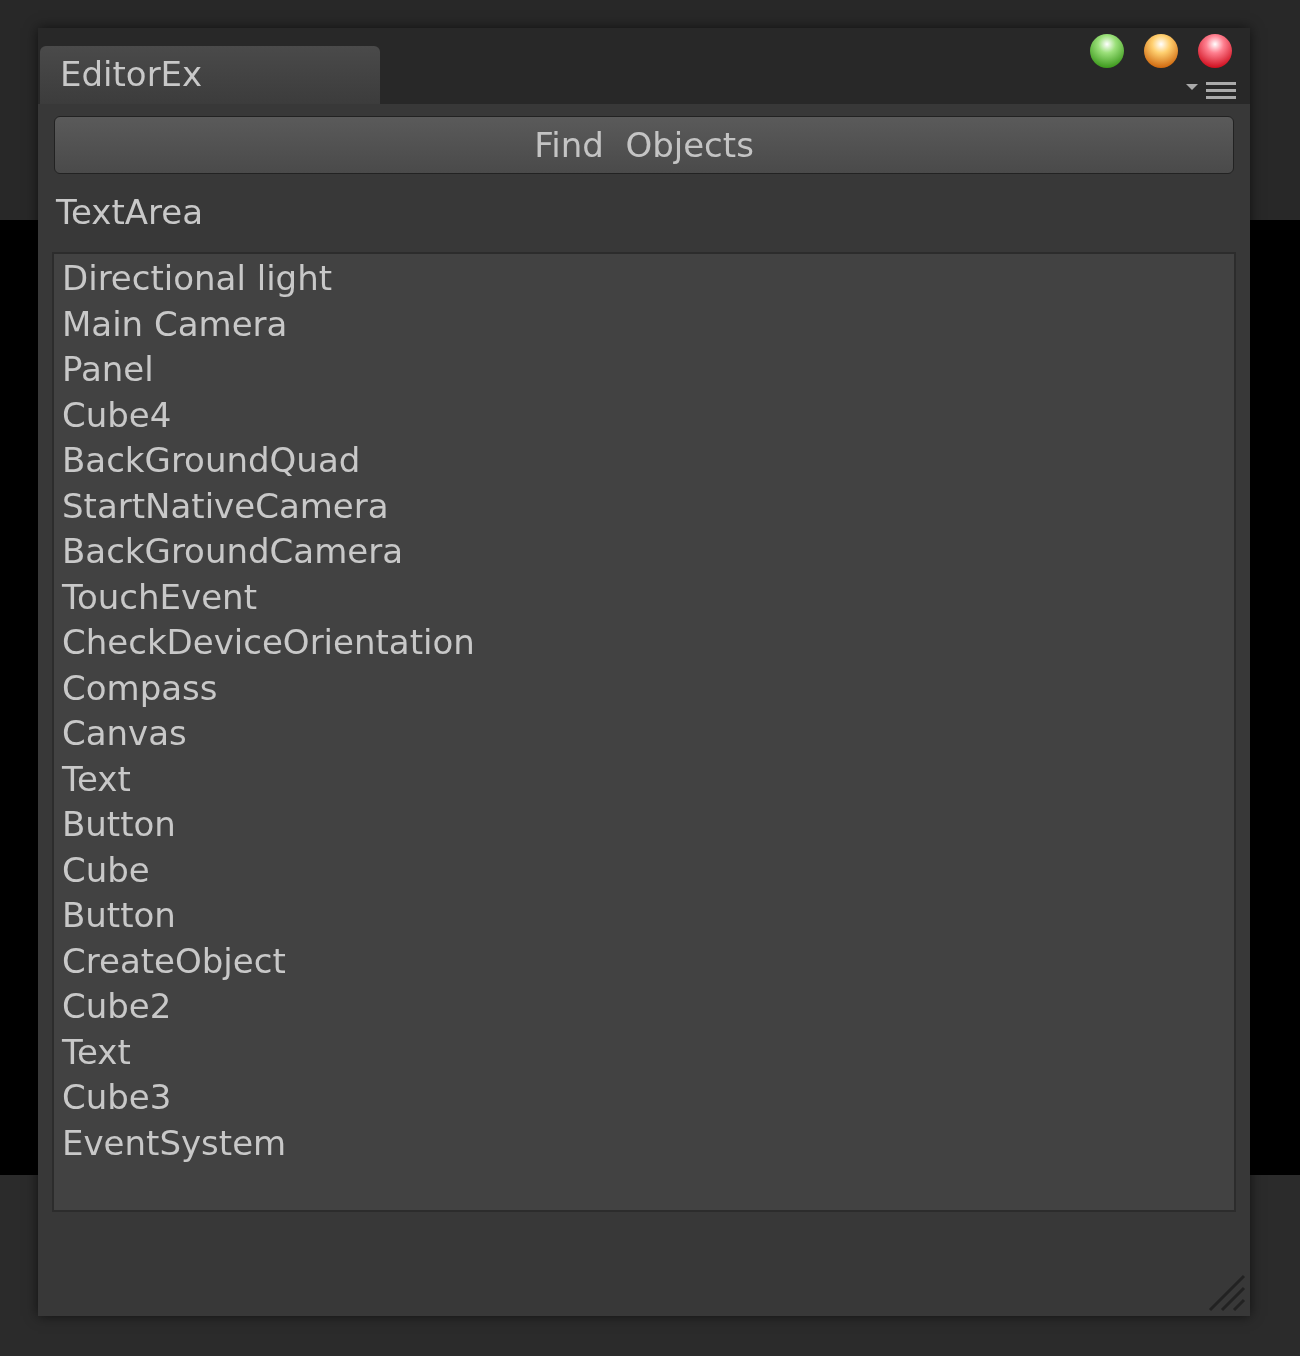  I want to click on window-tab: EditorEx, so click(210, 75).